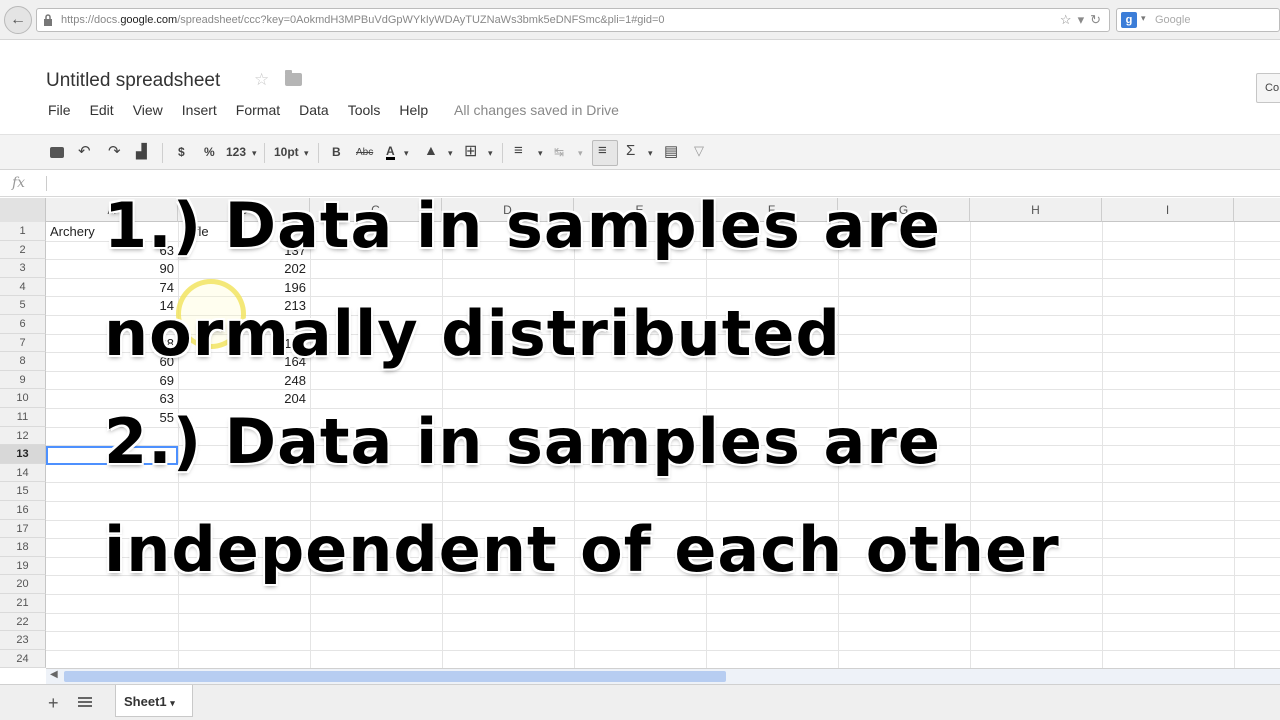  Describe the element at coordinates (364, 152) in the screenshot. I see `strikethrough-button: Abc` at that location.